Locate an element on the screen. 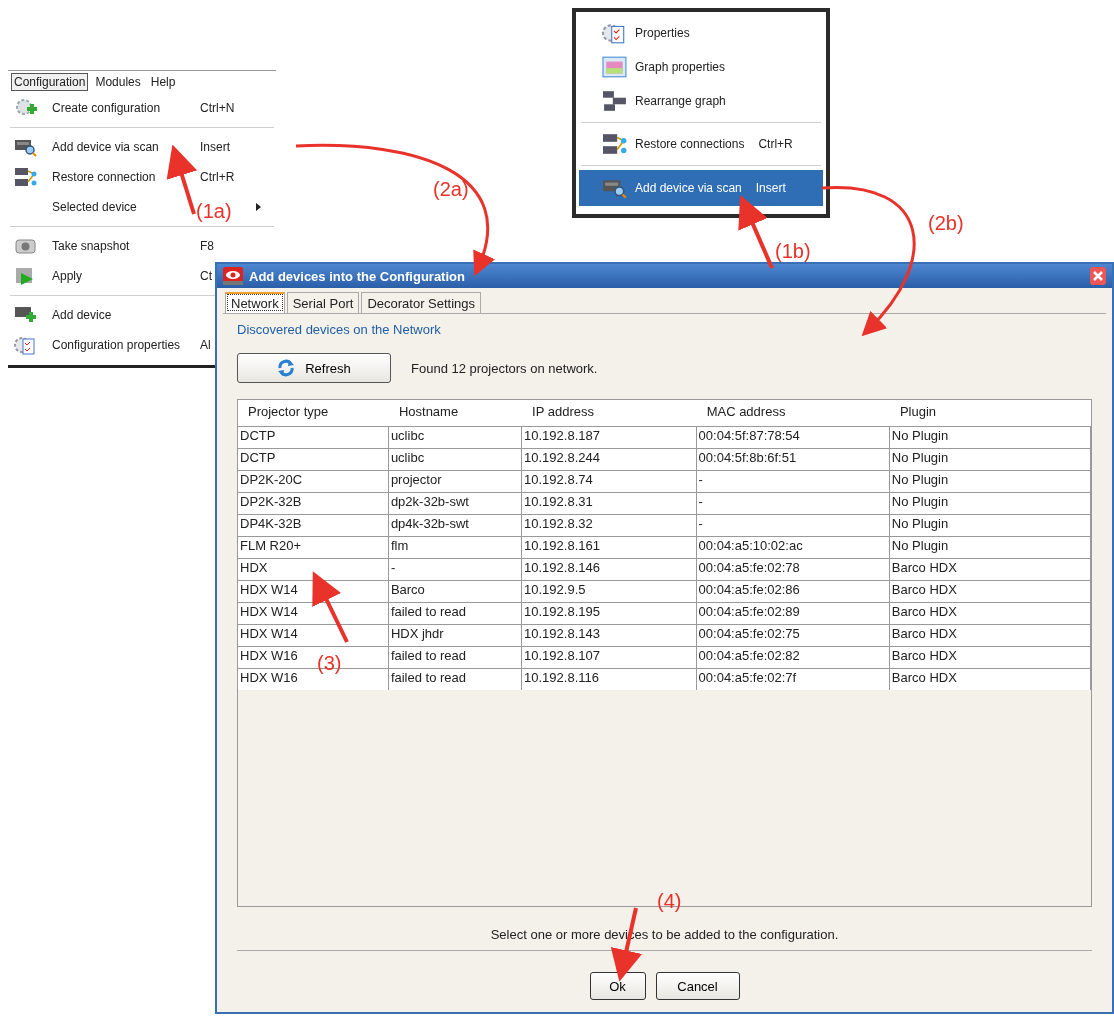 This screenshot has width=1114, height=1018. menu-item: Add device via scan Insert is located at coordinates (701, 188).